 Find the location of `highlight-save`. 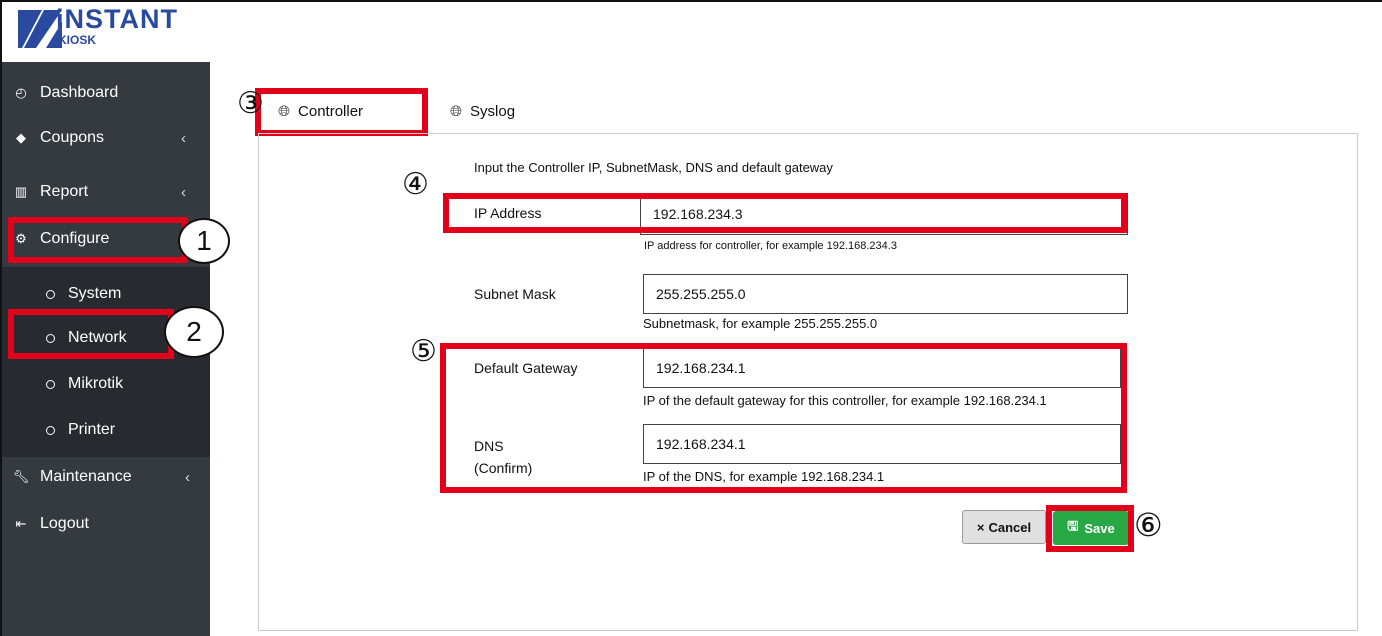

highlight-save is located at coordinates (1090, 528).